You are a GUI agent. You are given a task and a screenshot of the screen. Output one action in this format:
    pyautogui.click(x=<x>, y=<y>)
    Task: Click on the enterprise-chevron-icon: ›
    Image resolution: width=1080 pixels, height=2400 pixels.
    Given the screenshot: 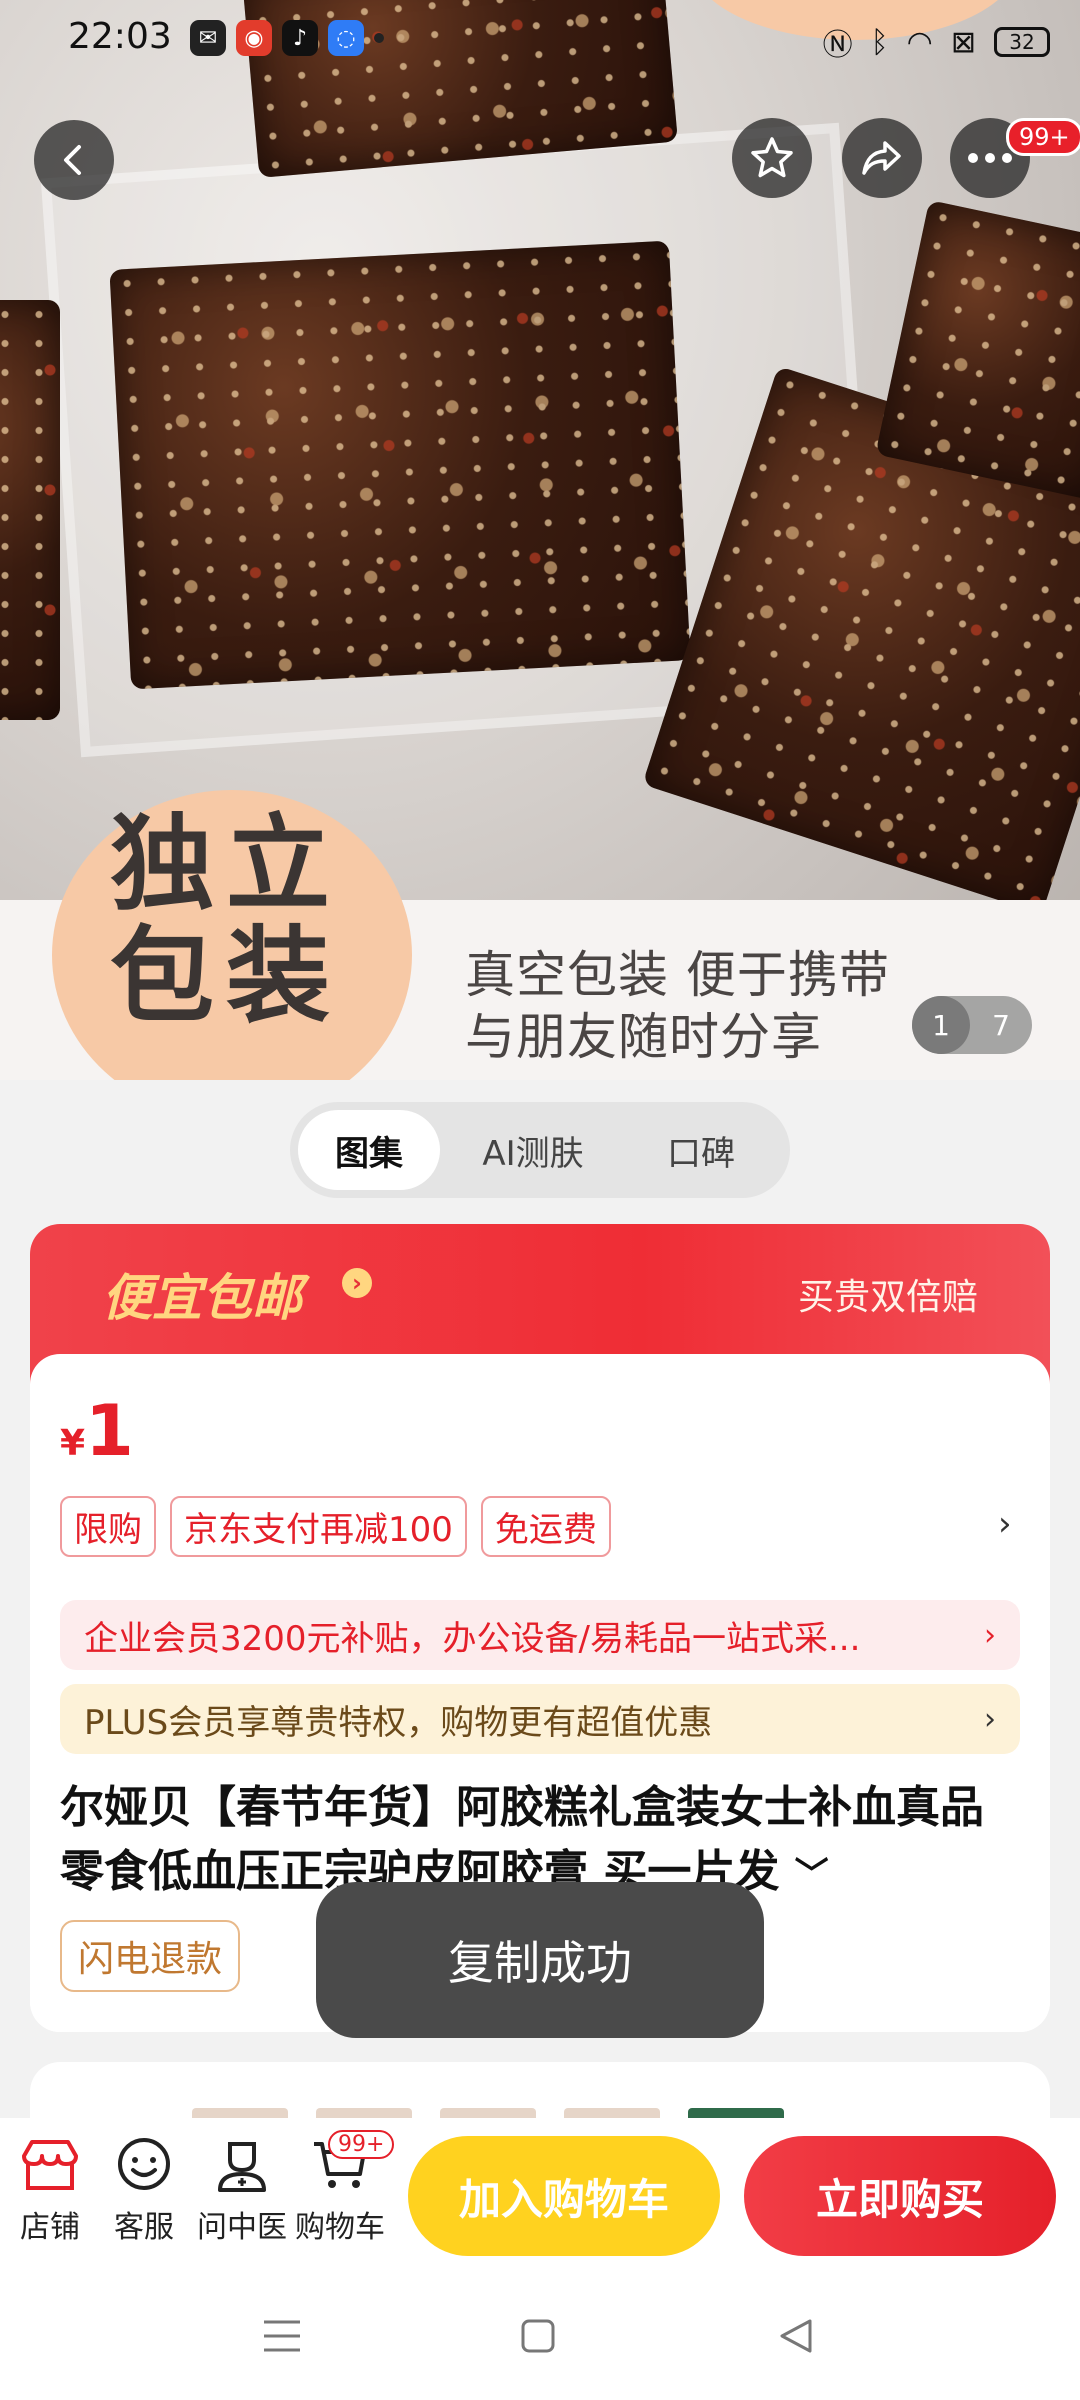 What is the action you would take?
    pyautogui.click(x=990, y=1635)
    